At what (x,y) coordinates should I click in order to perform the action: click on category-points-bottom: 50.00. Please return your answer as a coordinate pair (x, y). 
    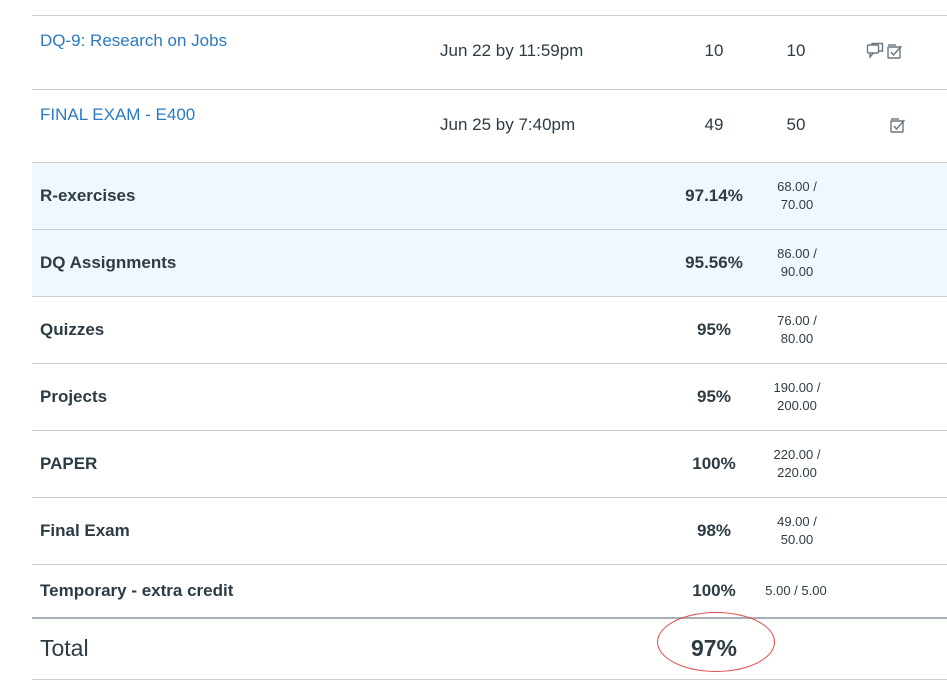
    Looking at the image, I should click on (797, 539).